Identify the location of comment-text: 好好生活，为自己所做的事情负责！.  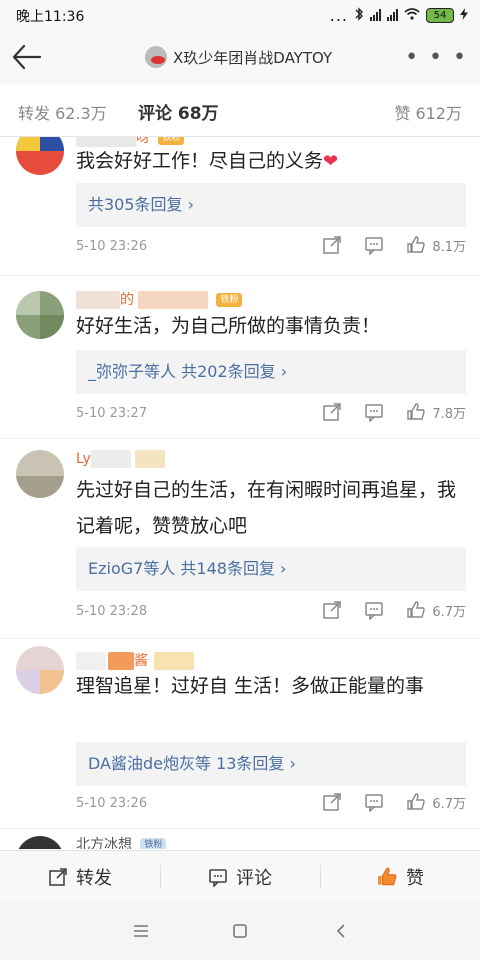
(228, 326).